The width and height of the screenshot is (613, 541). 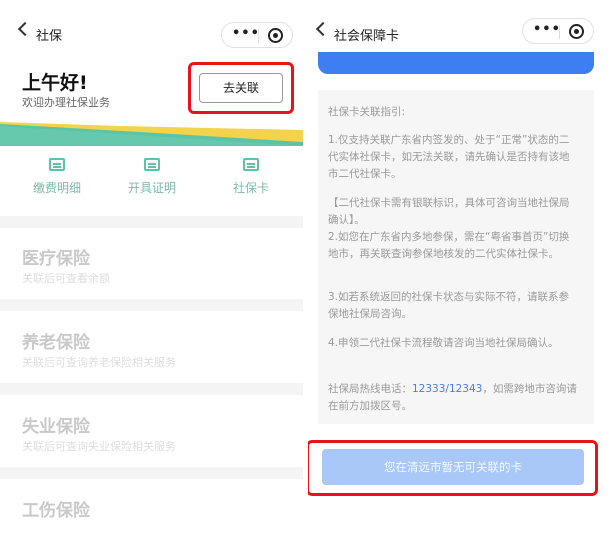 I want to click on insurance-title-unemployment: 失业保险, so click(x=56, y=424).